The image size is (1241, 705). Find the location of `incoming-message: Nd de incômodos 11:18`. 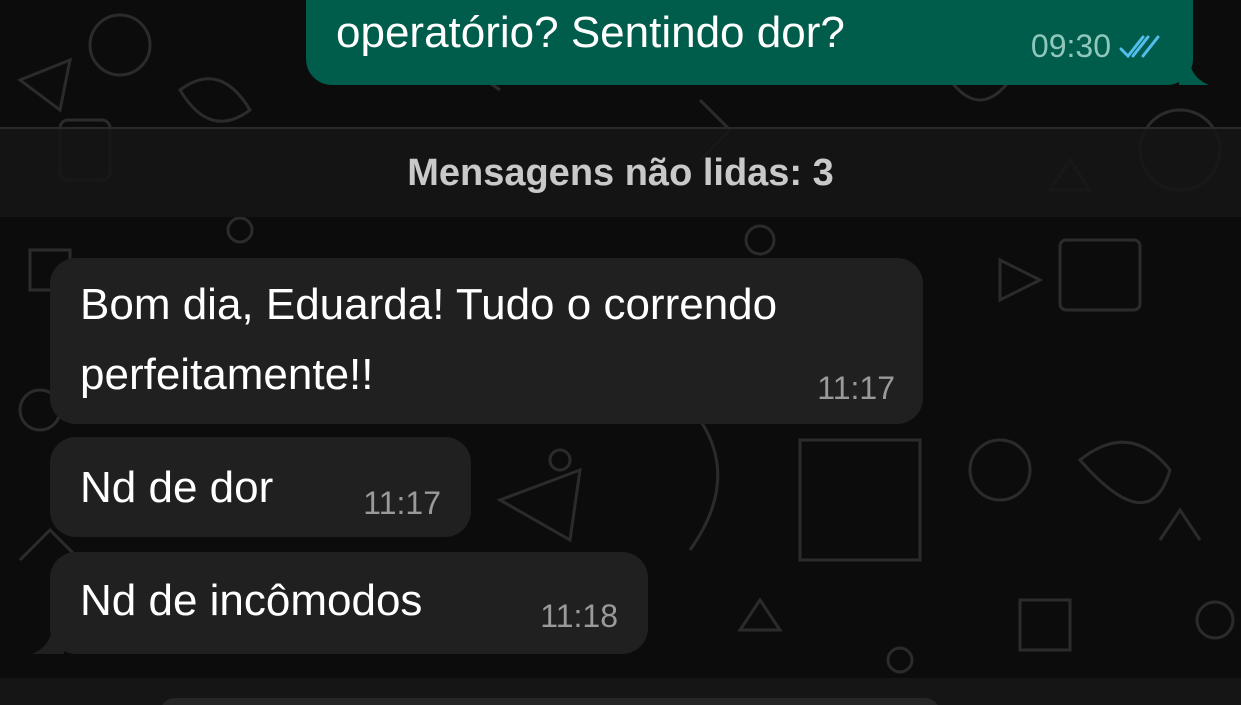

incoming-message: Nd de incômodos 11:18 is located at coordinates (340, 603).